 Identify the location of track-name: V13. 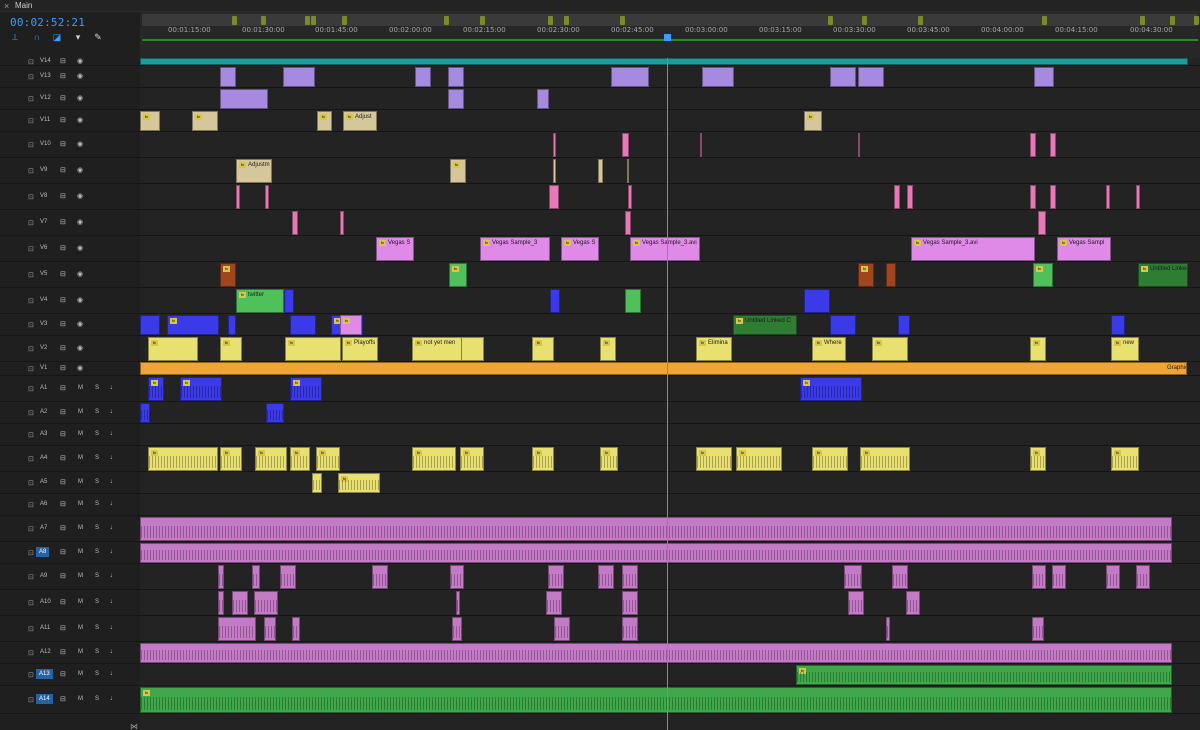
(45, 76).